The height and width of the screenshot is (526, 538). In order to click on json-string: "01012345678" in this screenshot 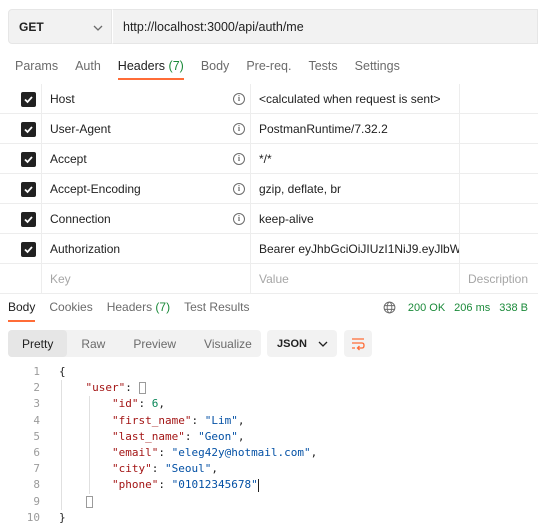, I will do `click(214, 485)`.